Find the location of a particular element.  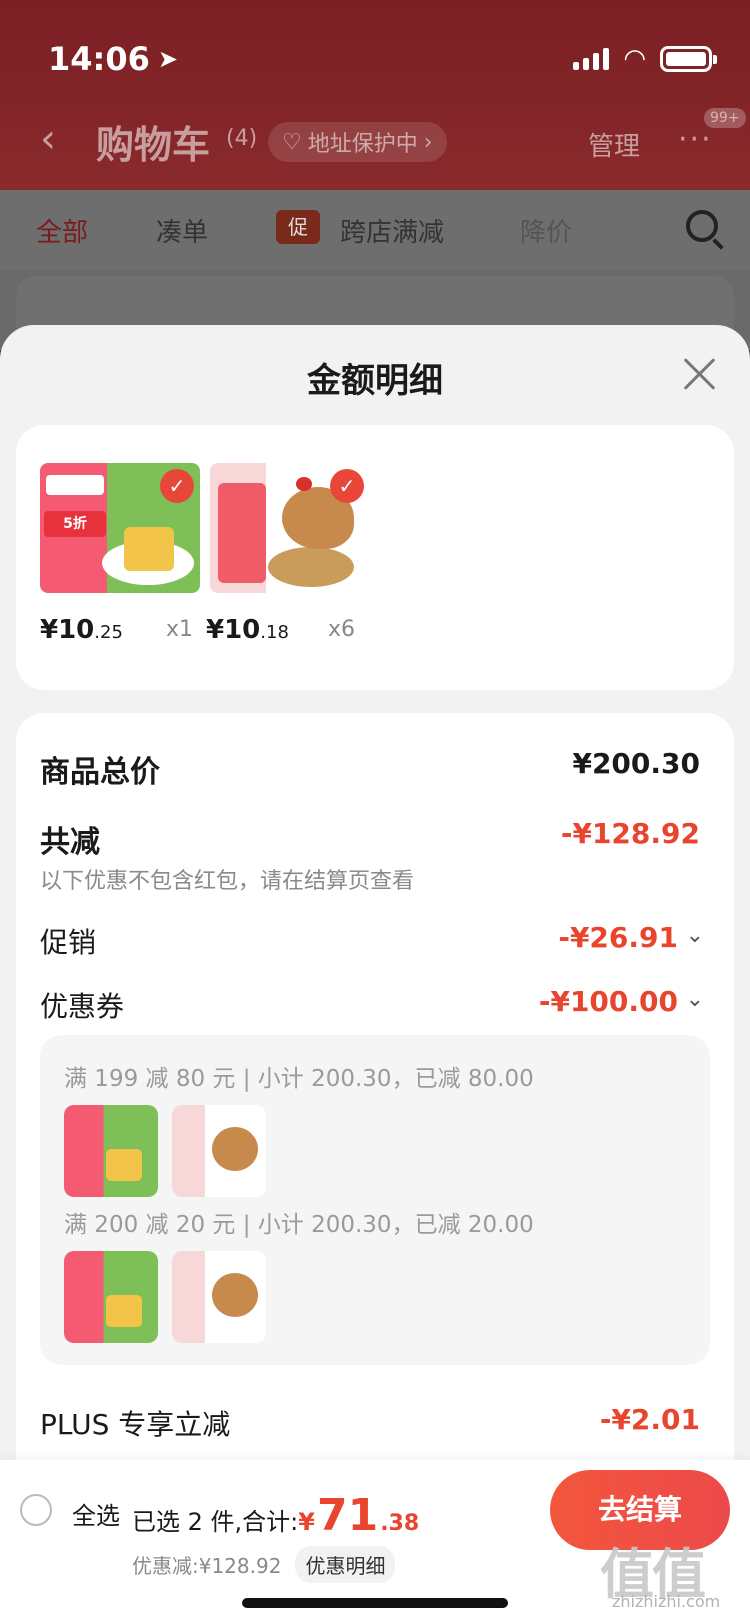

plus-discount-label: PLUS 专享立减 is located at coordinates (135, 1424).